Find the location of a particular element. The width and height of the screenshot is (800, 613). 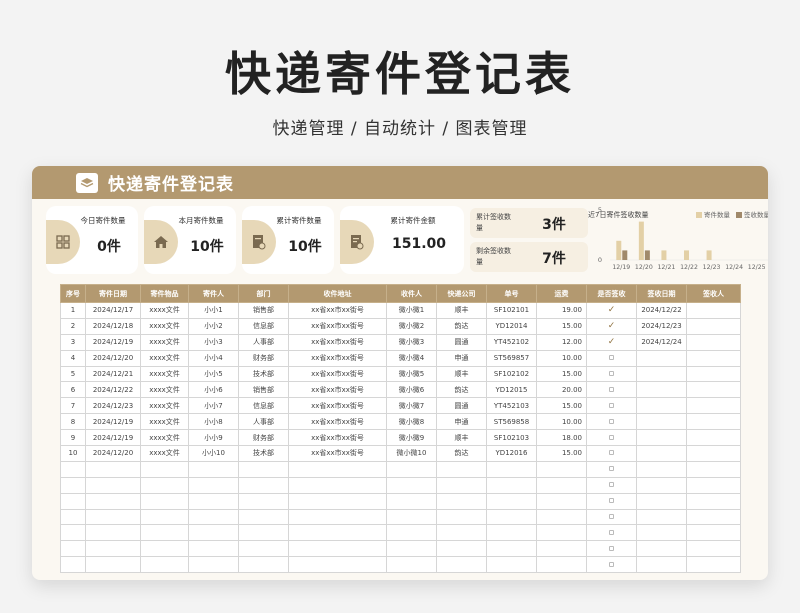

table-cell: 6 is located at coordinates (73, 390).